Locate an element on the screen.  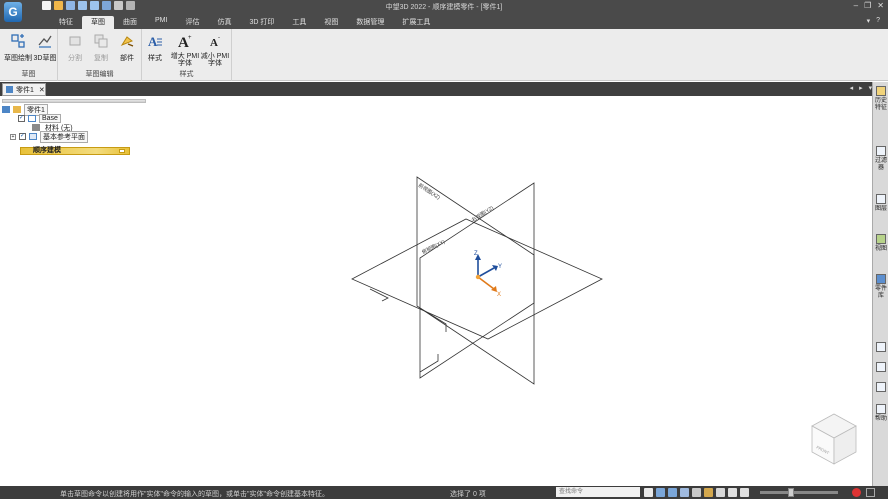
y-axis-label: Y is located at coordinates (500, 267).